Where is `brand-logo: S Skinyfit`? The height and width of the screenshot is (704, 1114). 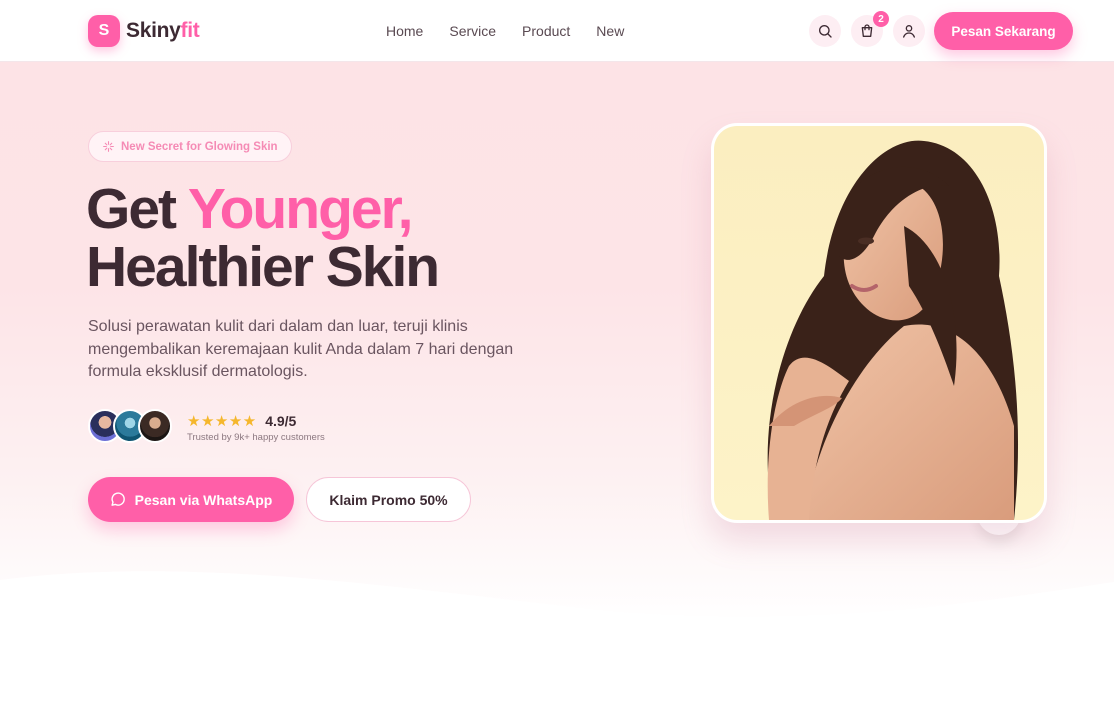
brand-logo: S Skinyfit is located at coordinates (144, 31).